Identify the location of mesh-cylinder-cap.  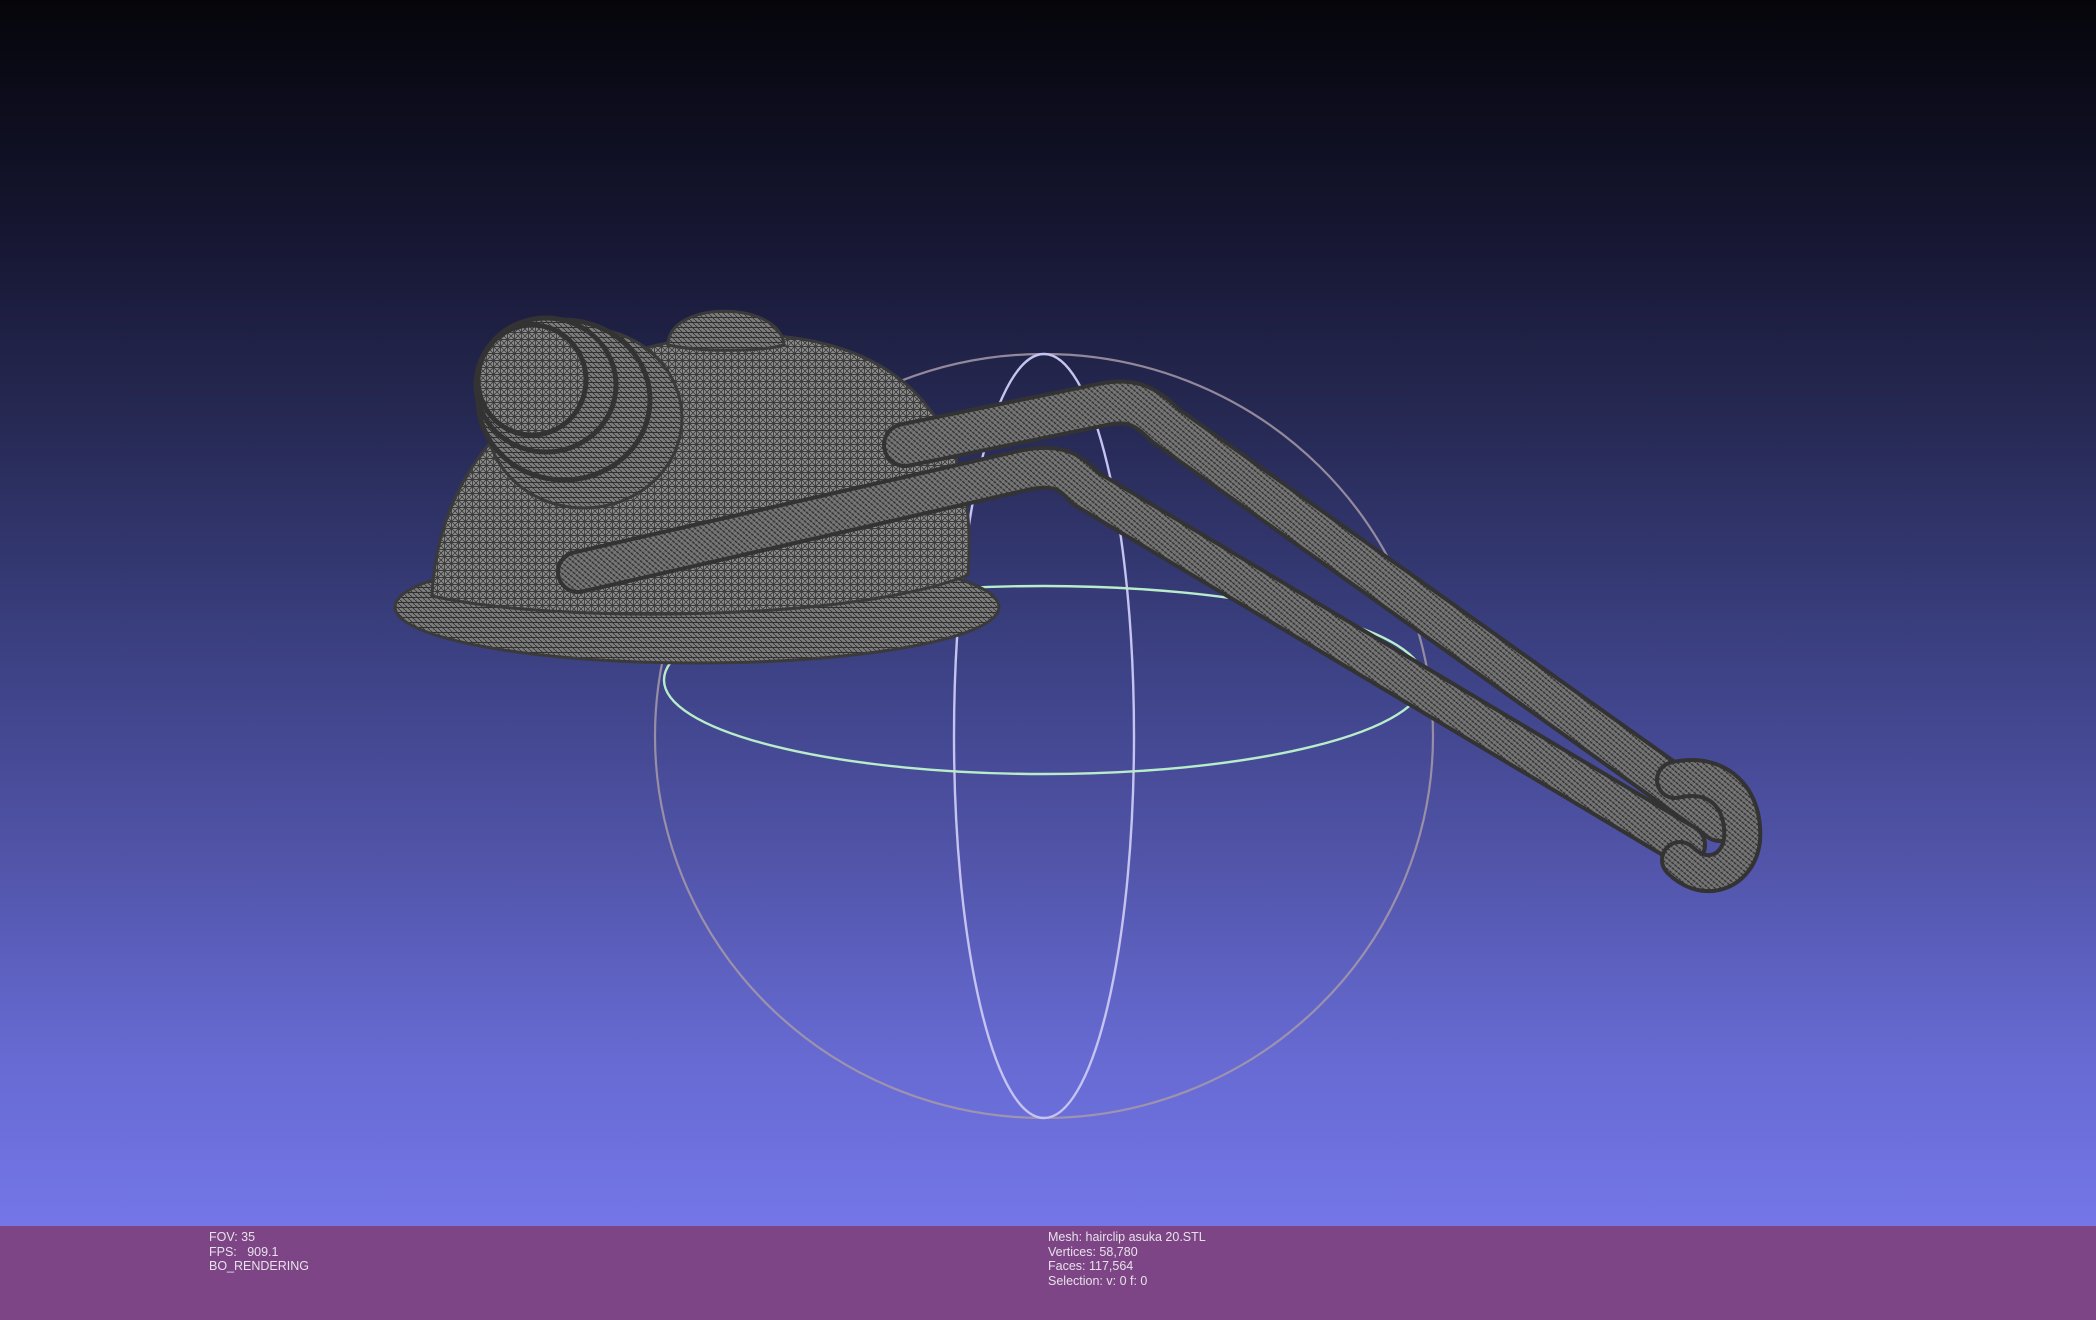
(532, 380).